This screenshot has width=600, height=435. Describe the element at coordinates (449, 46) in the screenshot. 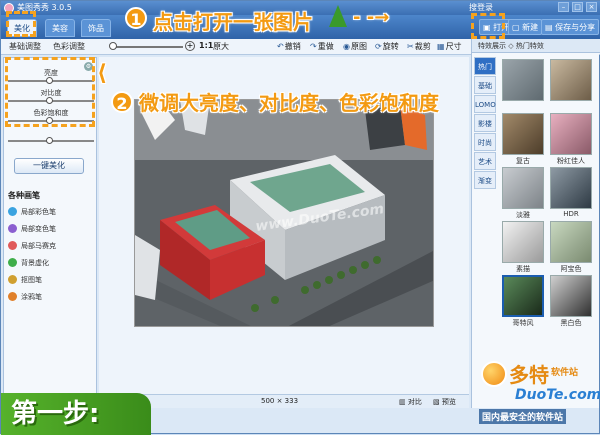

I see `resize-button: ▦尺寸` at that location.